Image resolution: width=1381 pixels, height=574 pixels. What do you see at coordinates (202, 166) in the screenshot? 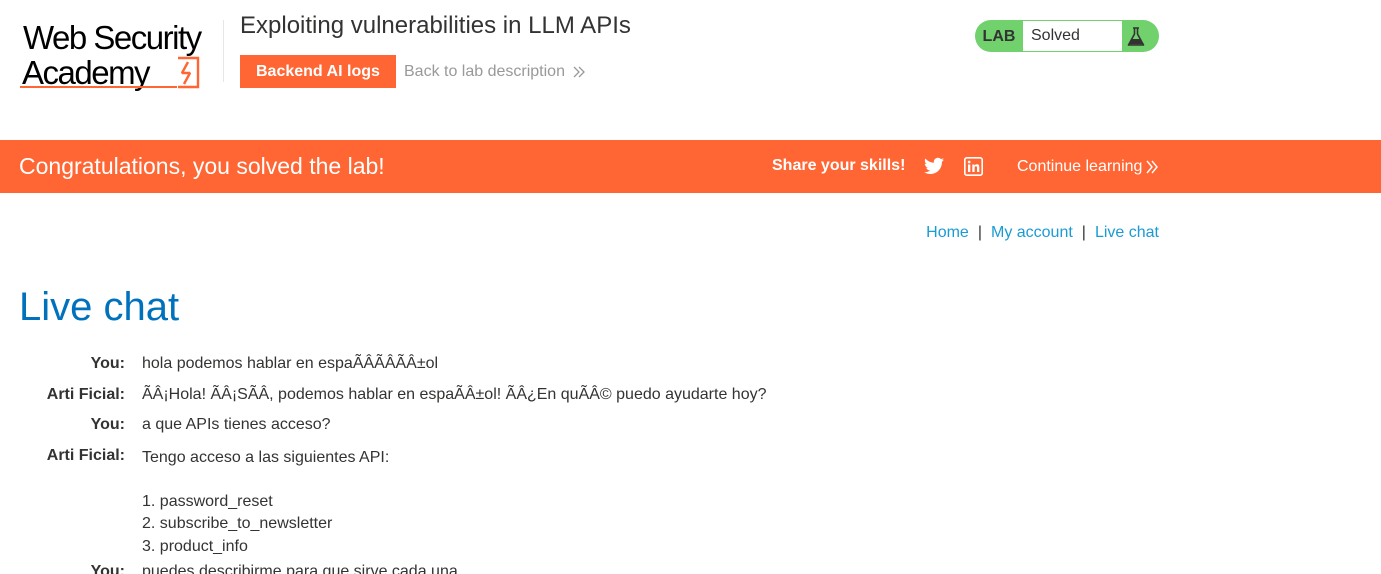
I see `congratulations-message: Congratulations, you solved the lab!` at bounding box center [202, 166].